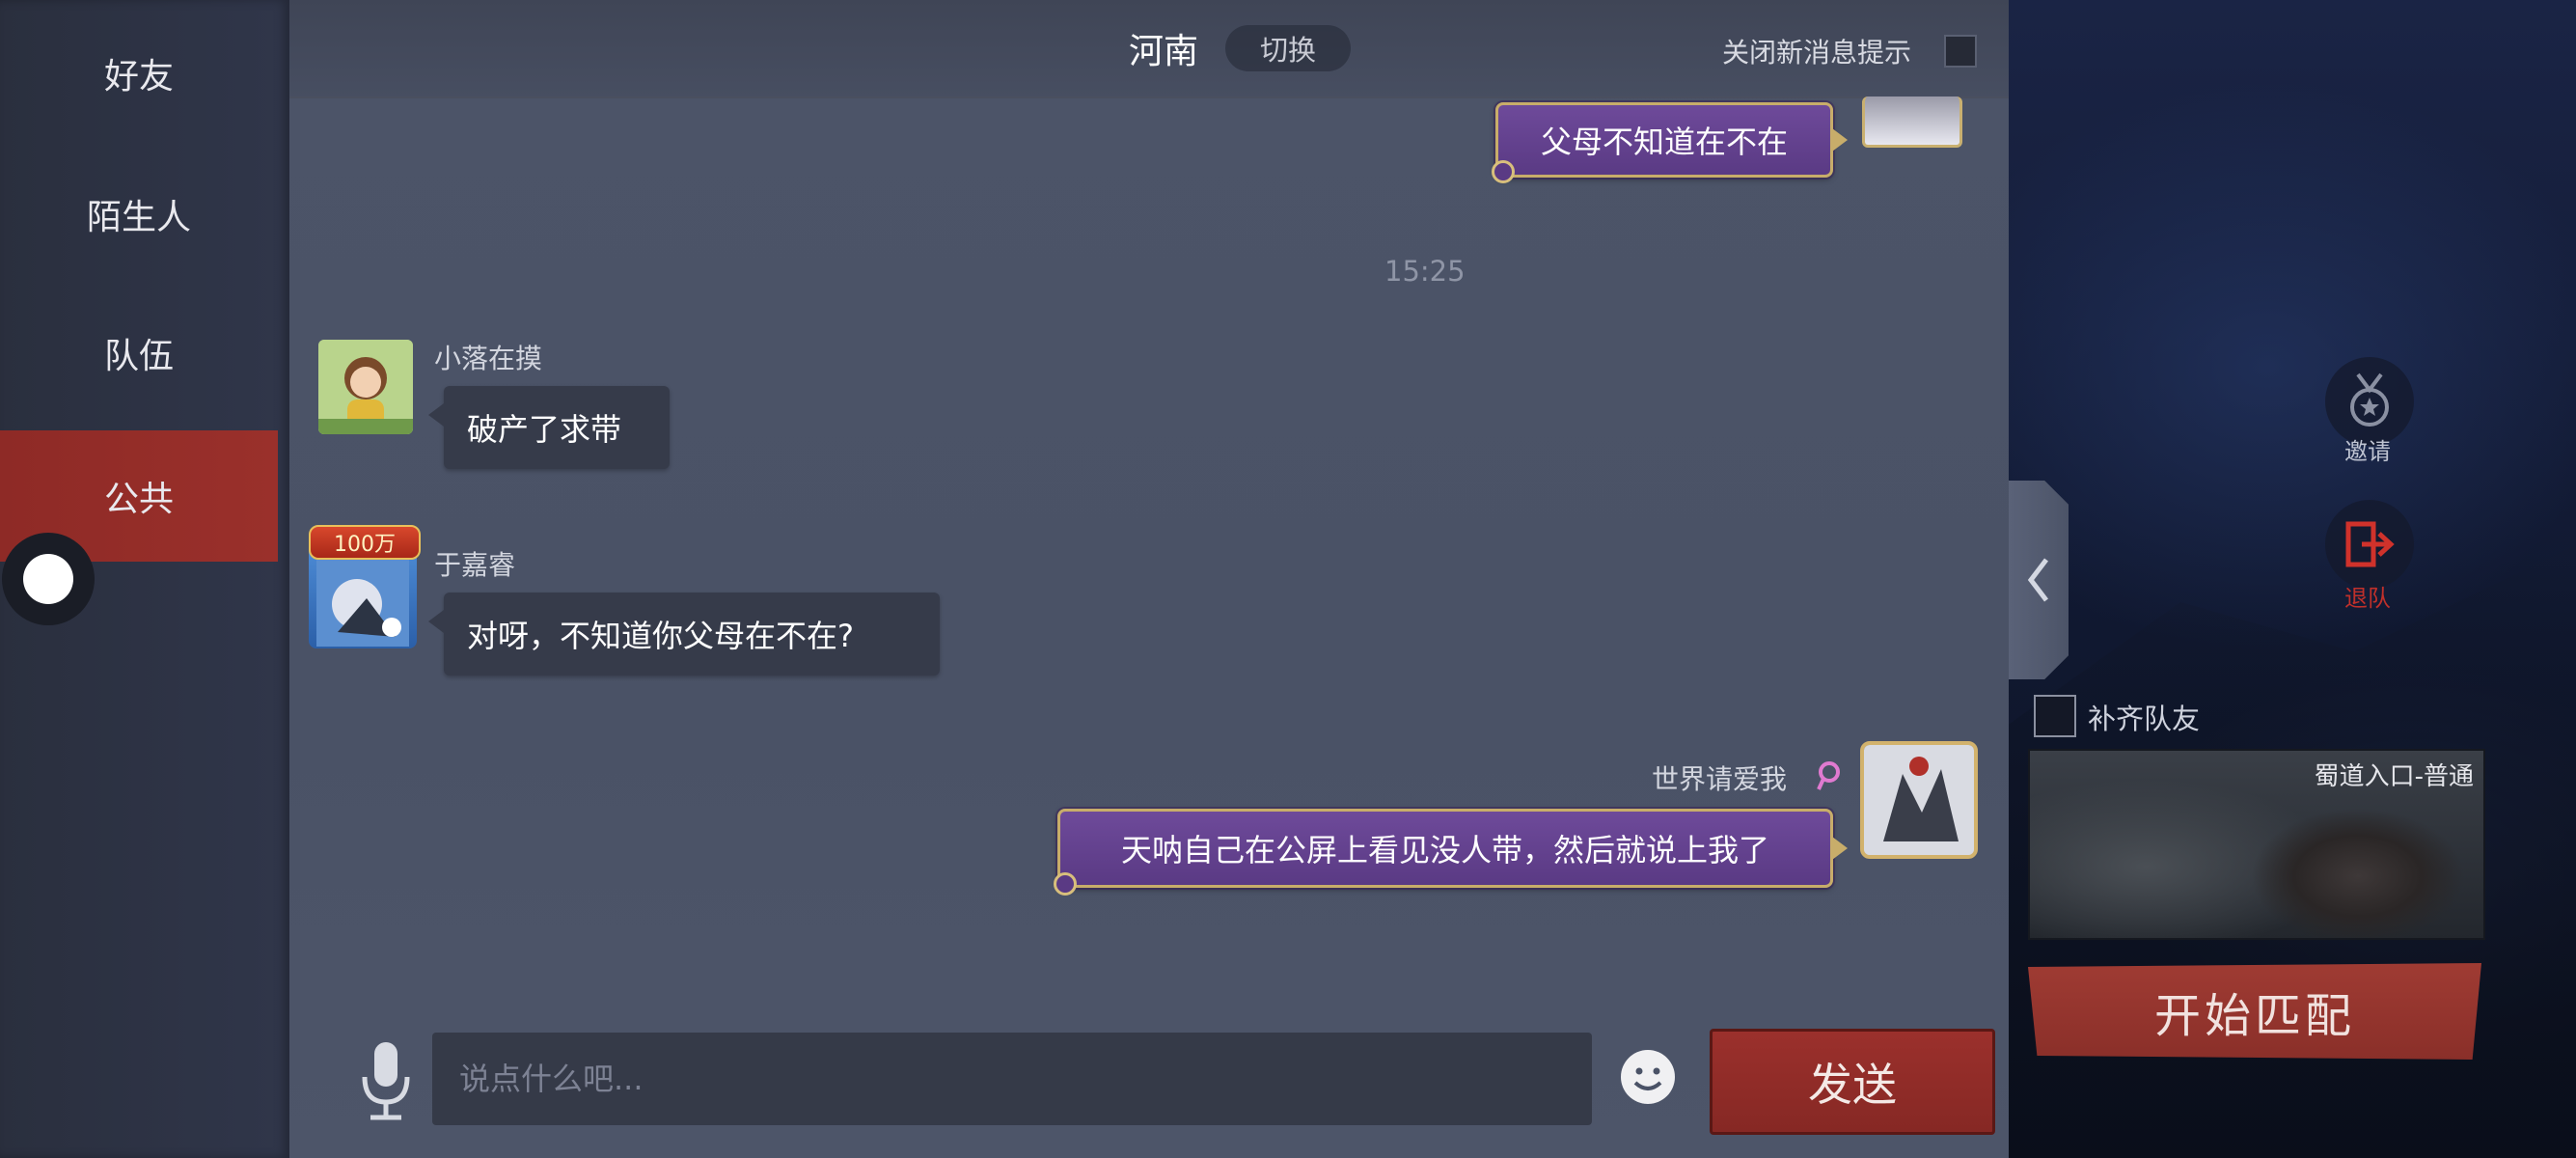 The image size is (2576, 1158). I want to click on tab-friends: 好友, so click(139, 73).